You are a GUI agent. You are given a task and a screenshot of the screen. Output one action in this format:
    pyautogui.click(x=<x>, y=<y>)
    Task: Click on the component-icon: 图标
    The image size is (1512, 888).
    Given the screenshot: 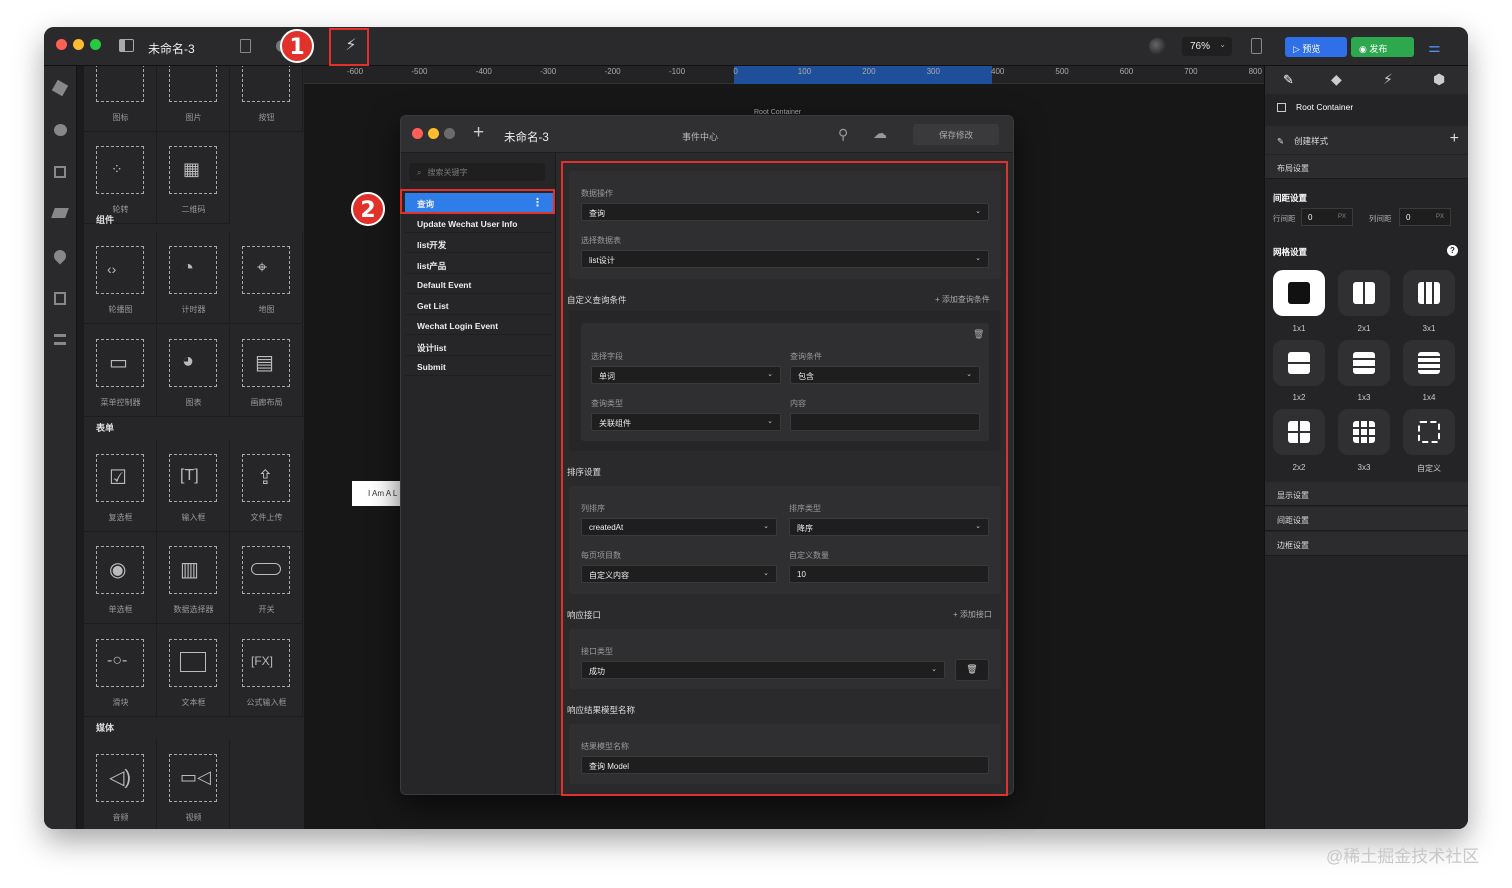 What is the action you would take?
    pyautogui.click(x=120, y=99)
    